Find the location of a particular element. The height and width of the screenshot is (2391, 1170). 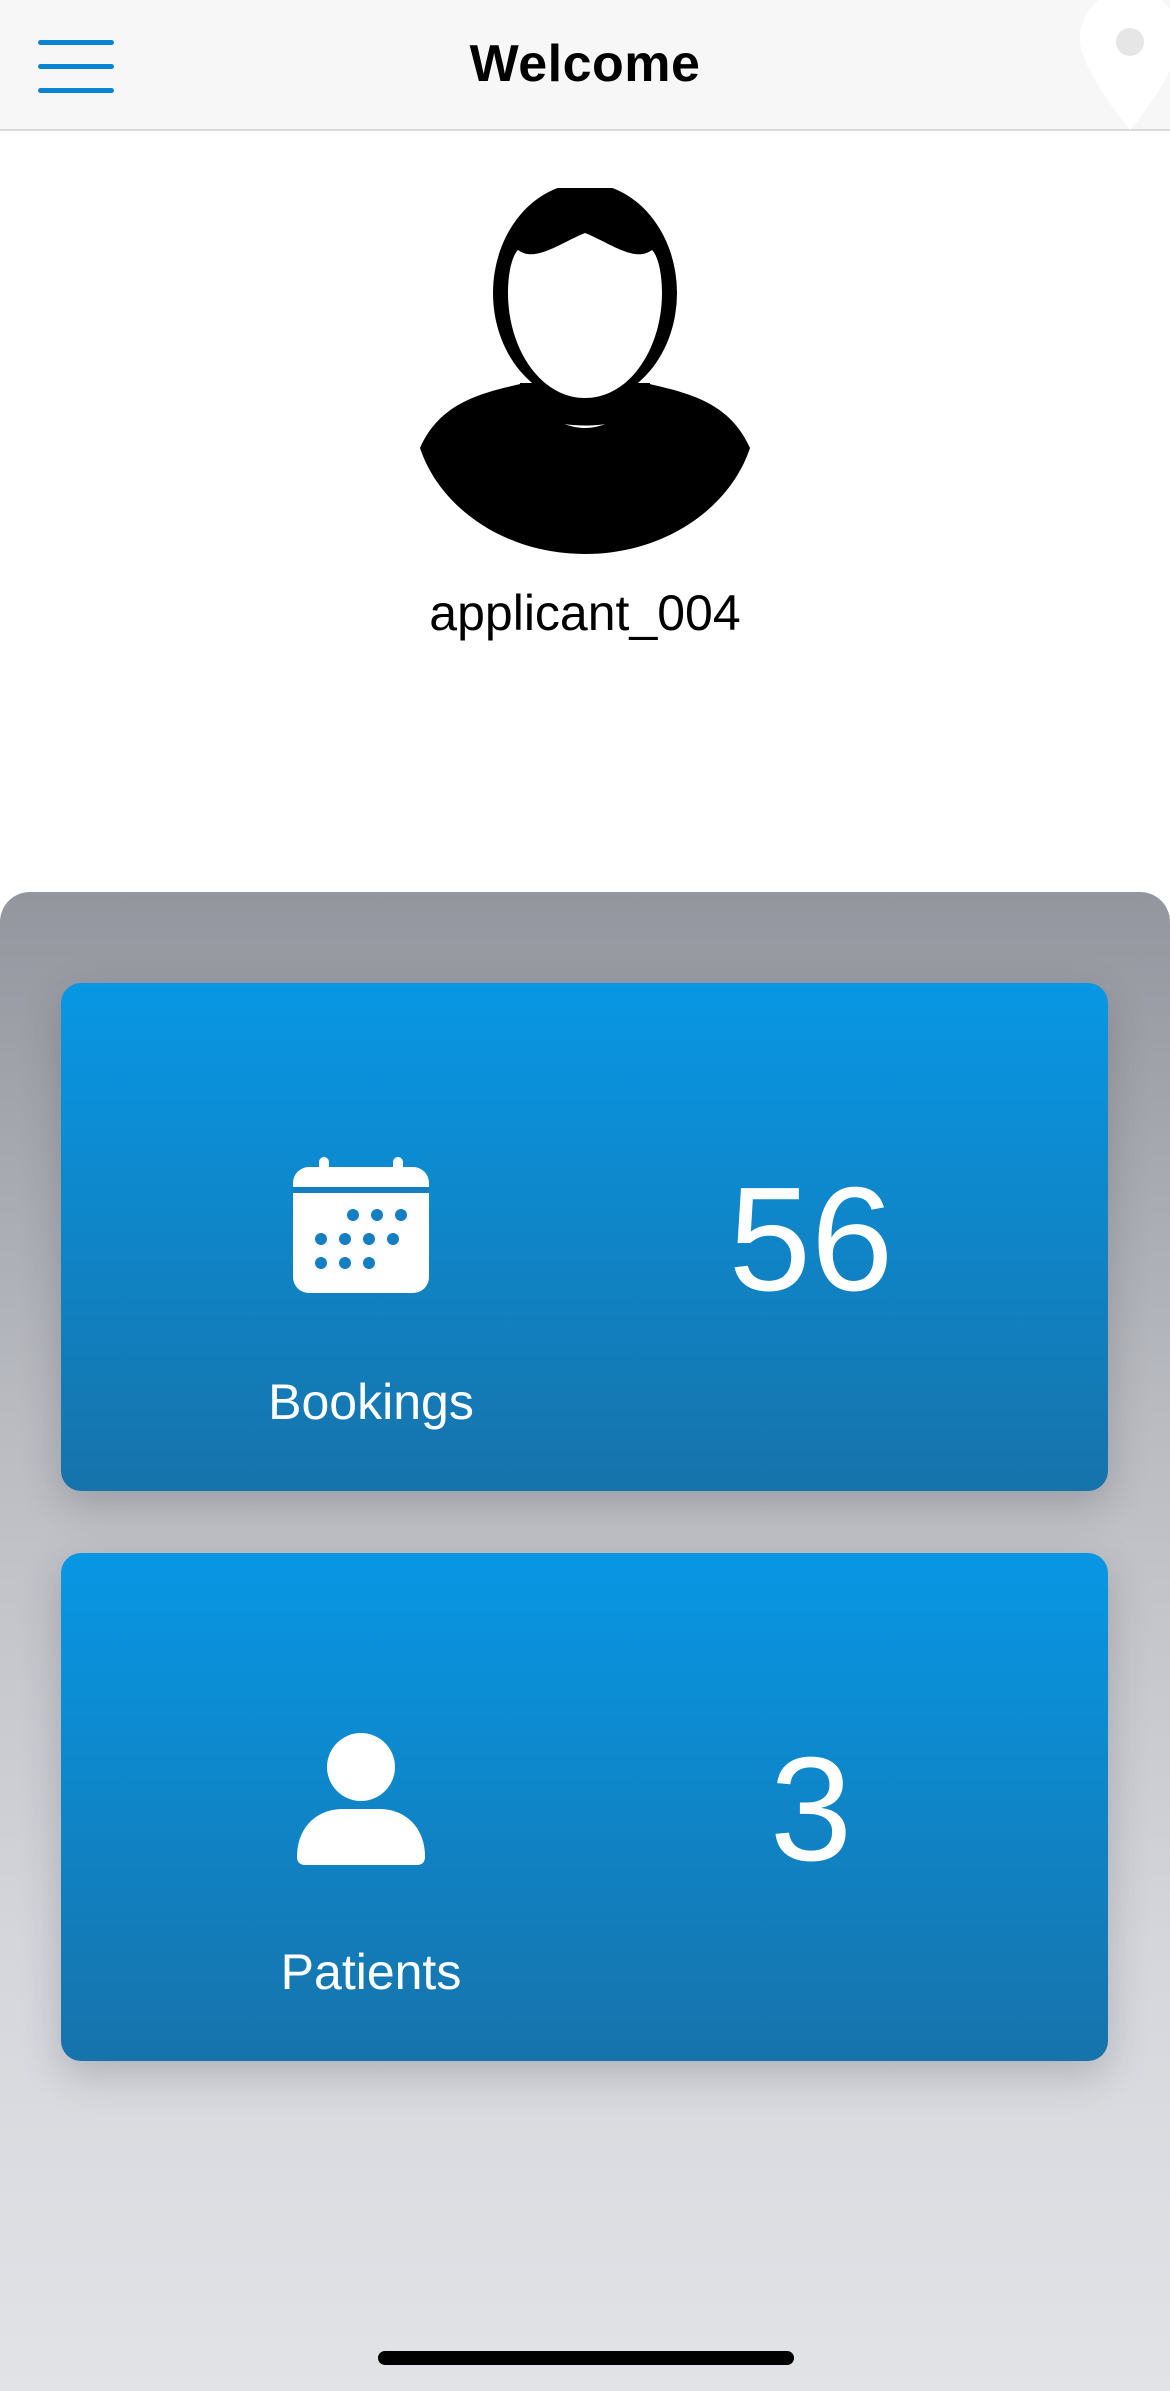

patients-count: 3 is located at coordinates (811, 1809).